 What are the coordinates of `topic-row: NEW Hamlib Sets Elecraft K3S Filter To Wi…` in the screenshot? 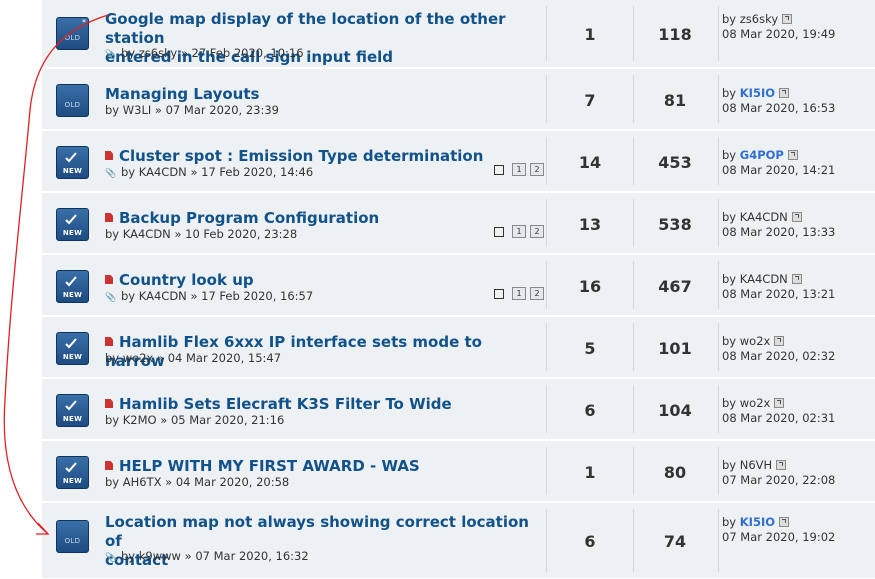 It's located at (458, 409).